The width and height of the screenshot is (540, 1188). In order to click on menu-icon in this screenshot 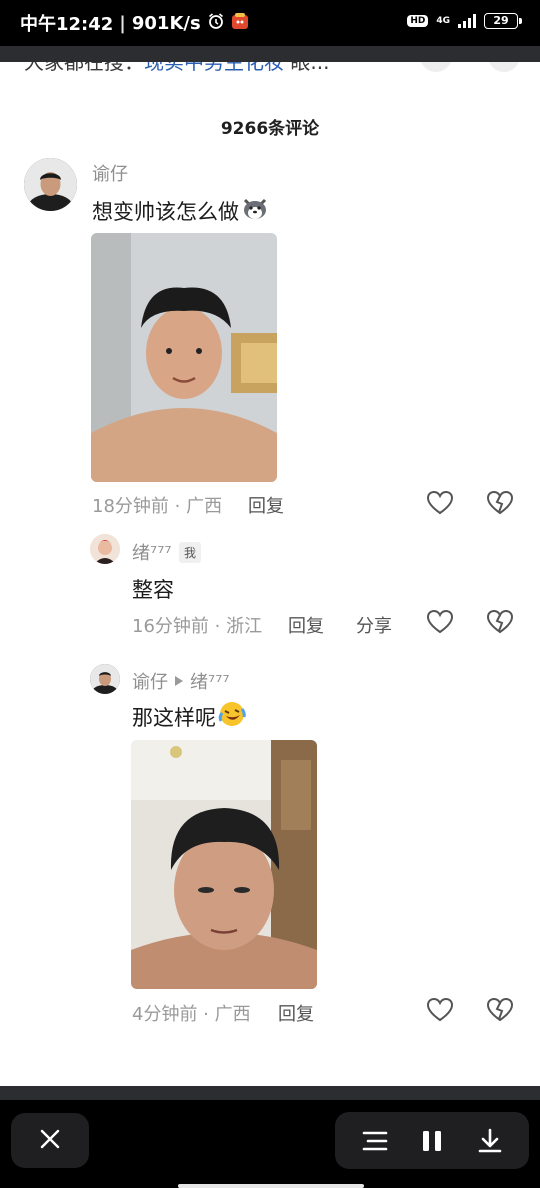, I will do `click(375, 1141)`.